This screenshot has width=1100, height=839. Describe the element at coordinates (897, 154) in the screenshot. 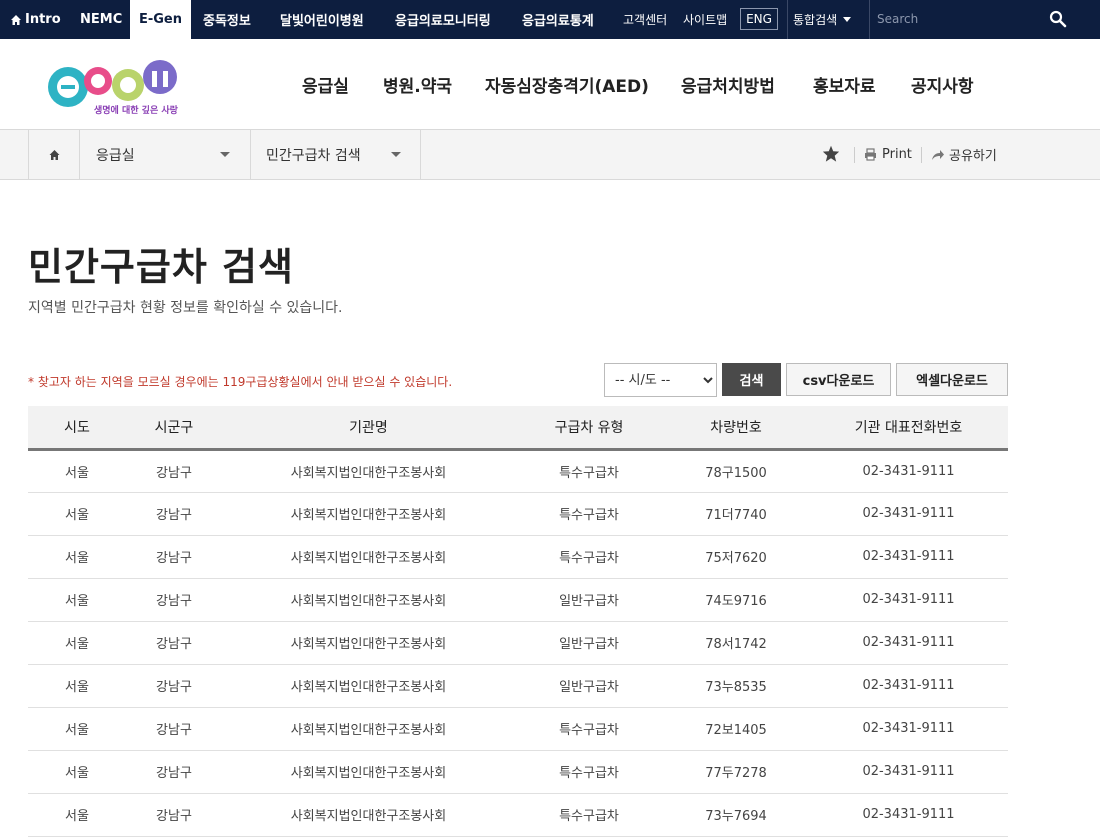

I see `print-label: Print` at that location.